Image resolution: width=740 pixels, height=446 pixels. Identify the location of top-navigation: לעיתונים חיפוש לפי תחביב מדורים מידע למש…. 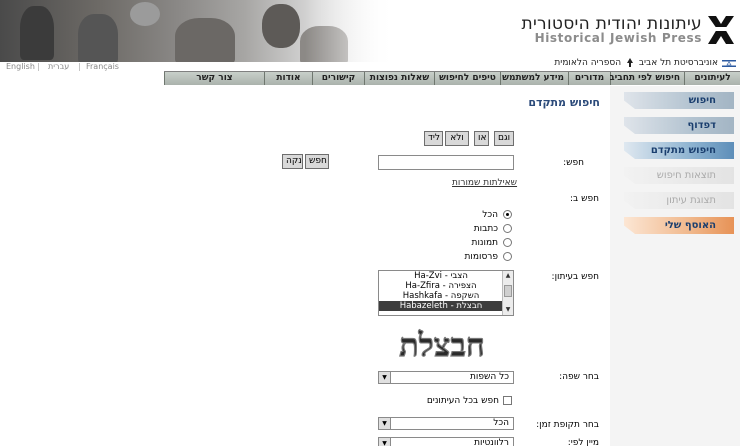
(452, 78).